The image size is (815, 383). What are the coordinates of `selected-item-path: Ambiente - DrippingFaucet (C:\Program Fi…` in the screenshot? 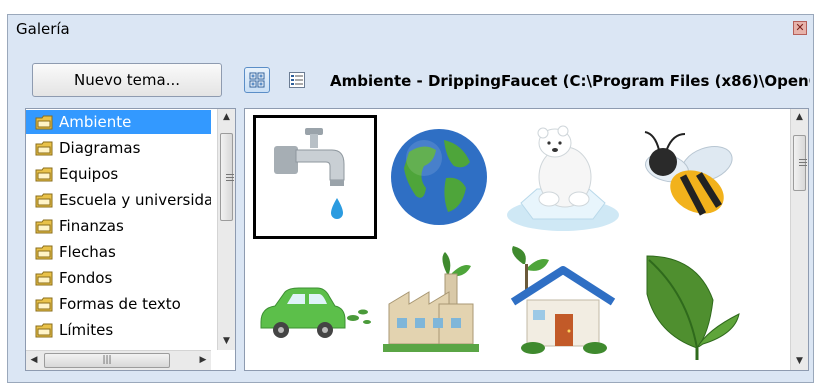 It's located at (570, 81).